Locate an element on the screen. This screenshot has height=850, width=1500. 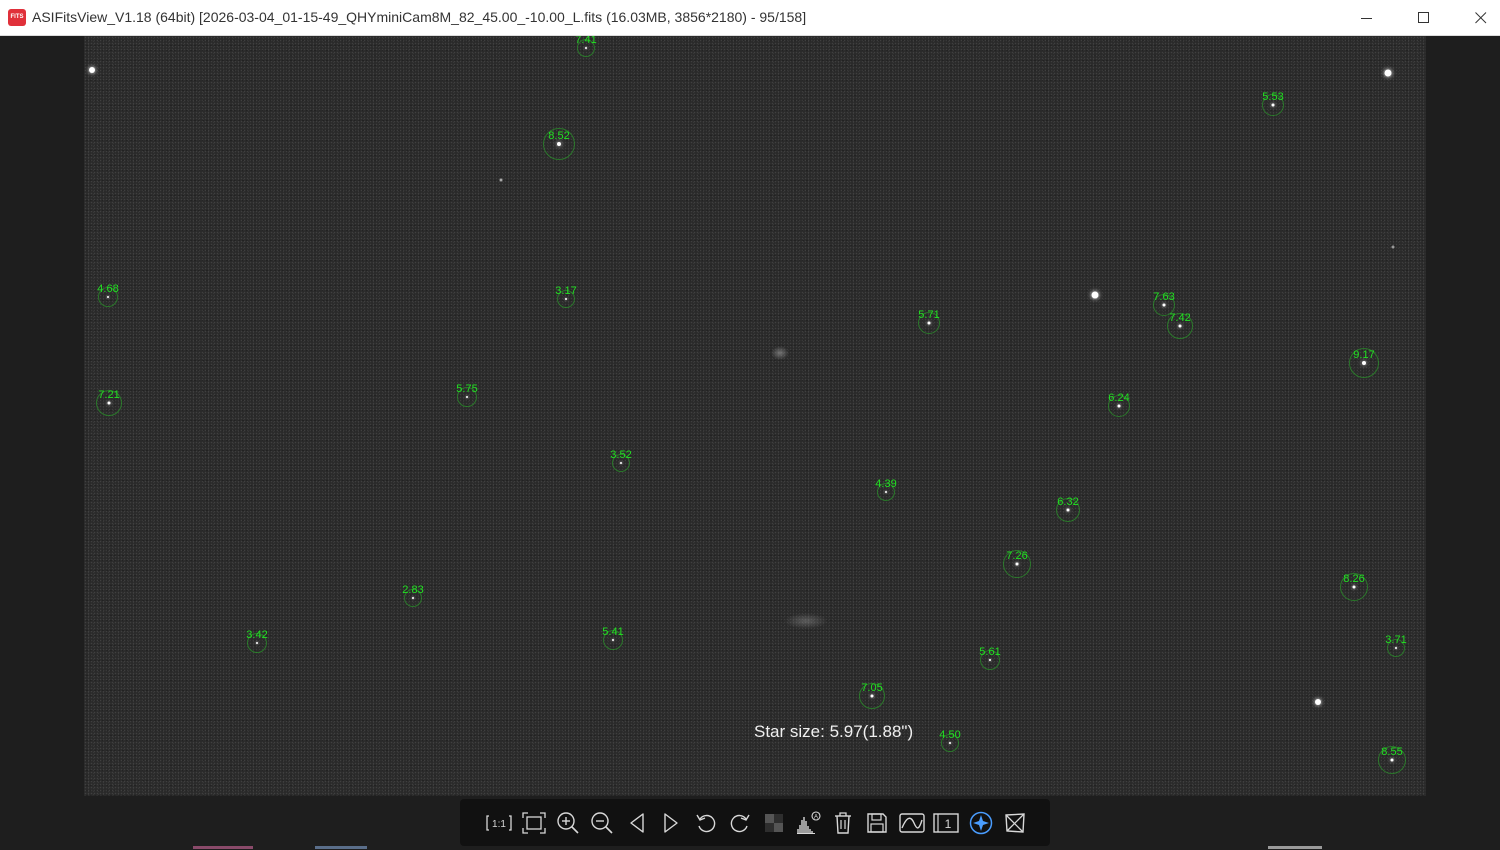
single-view-icon: 1 is located at coordinates (946, 822).